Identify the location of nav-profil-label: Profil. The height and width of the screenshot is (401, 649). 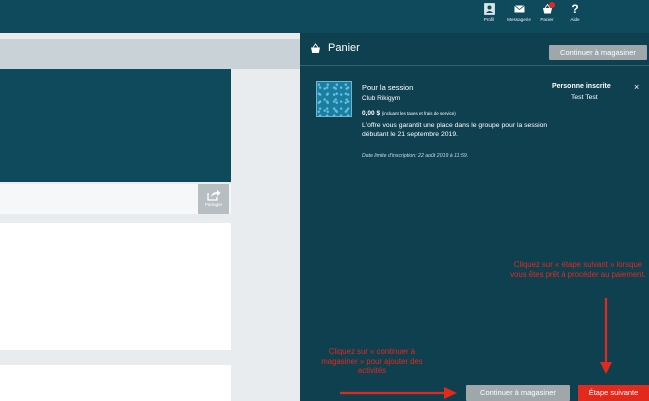
(489, 19).